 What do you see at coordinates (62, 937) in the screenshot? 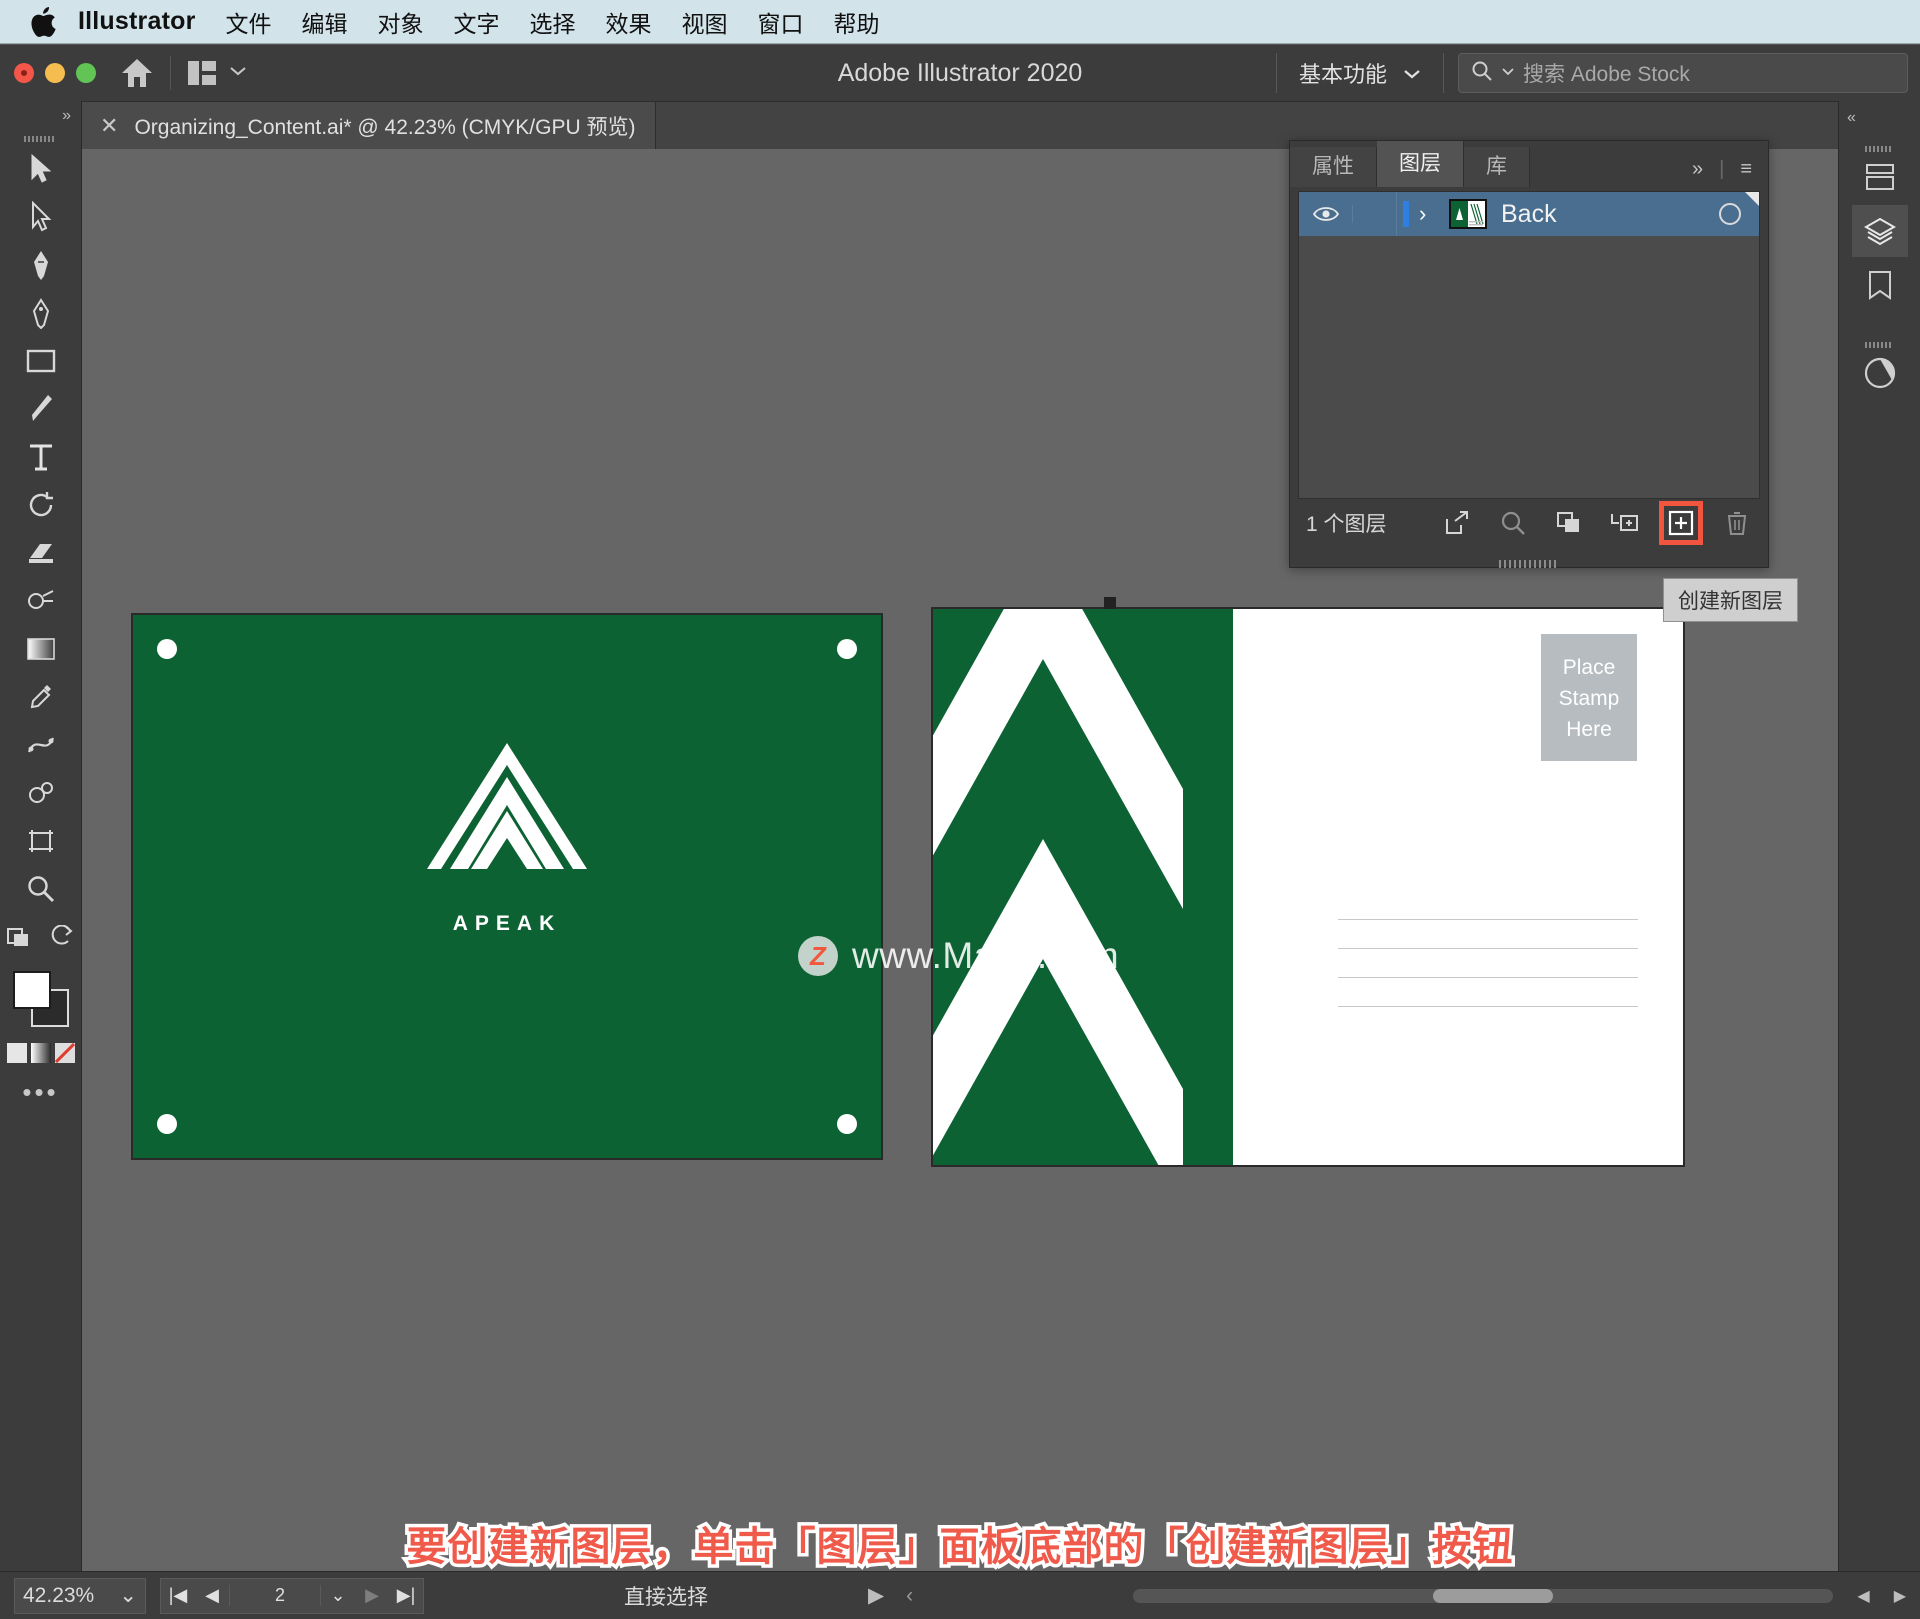
I see `change-screen-mode-icon` at bounding box center [62, 937].